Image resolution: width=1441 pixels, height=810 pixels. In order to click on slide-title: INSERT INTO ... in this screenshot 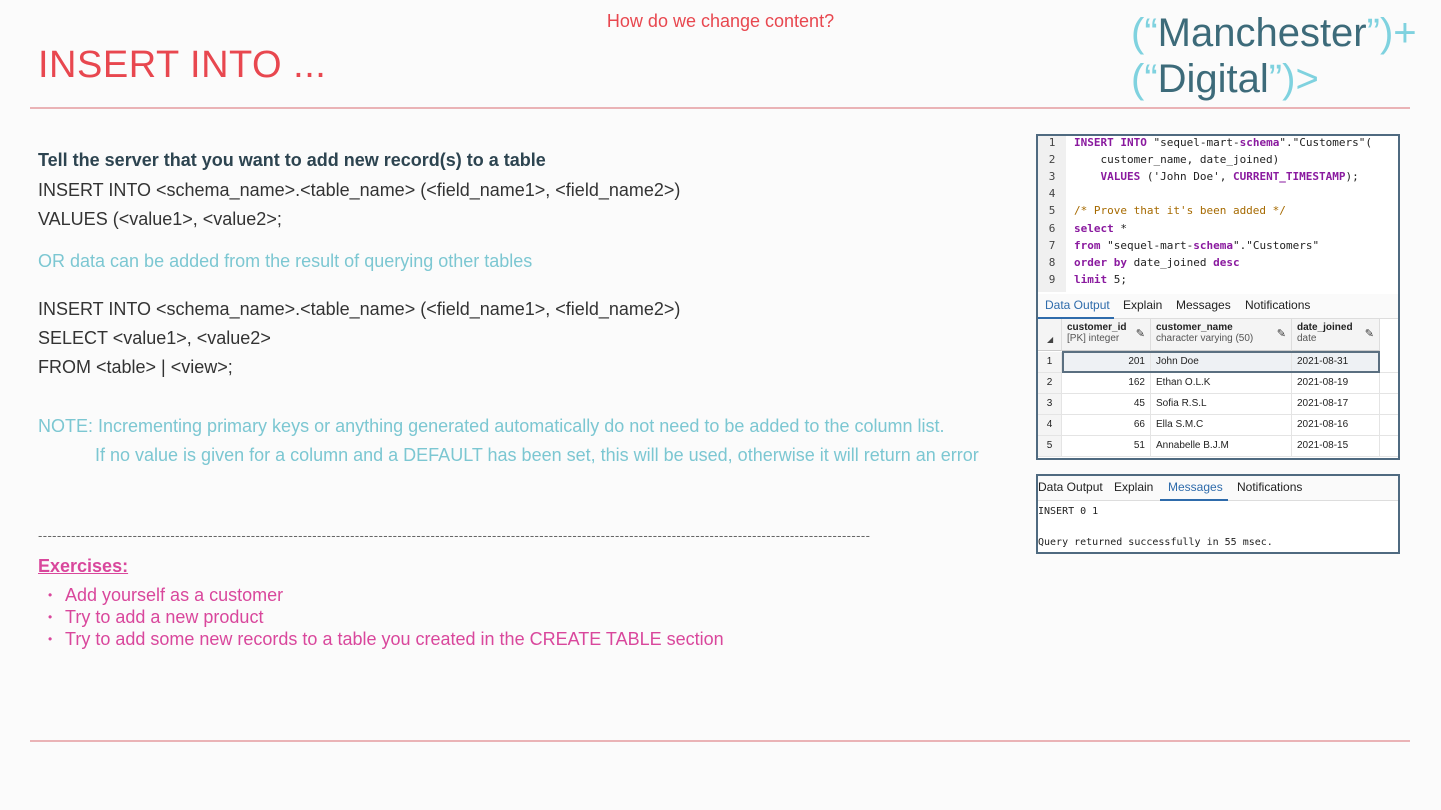, I will do `click(182, 65)`.